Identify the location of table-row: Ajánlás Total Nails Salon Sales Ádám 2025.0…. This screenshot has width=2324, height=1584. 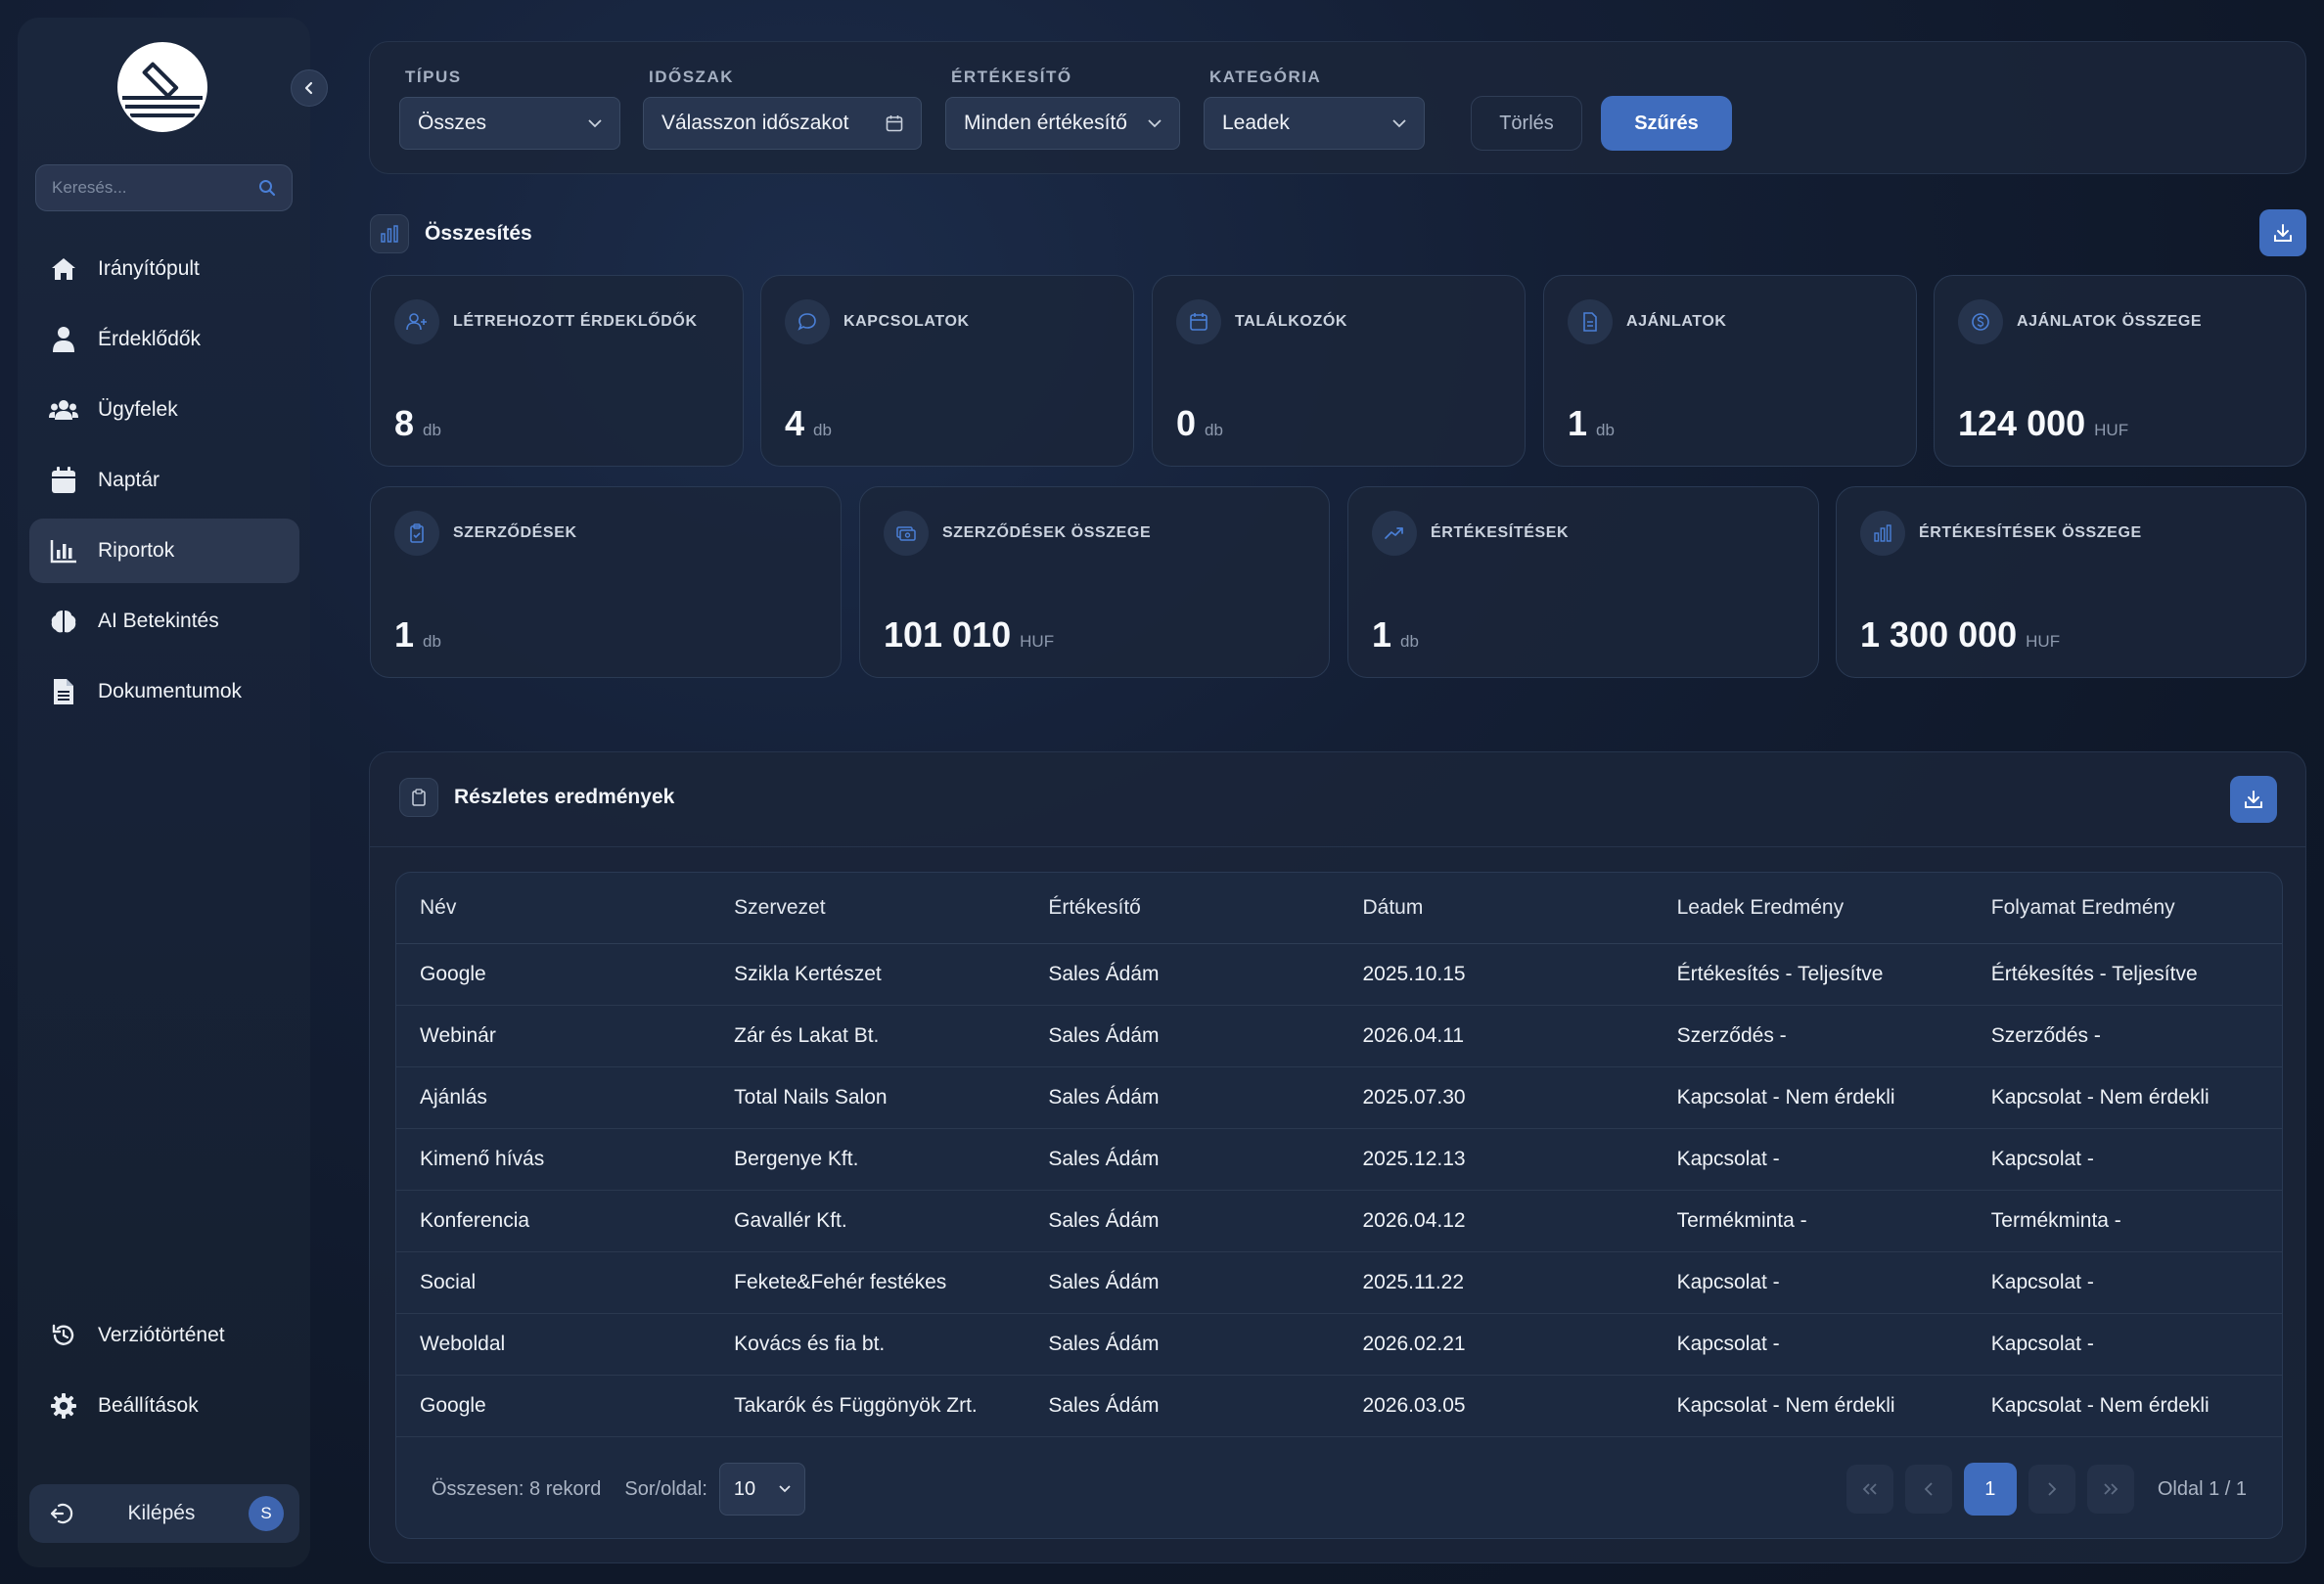
(1339, 1097).